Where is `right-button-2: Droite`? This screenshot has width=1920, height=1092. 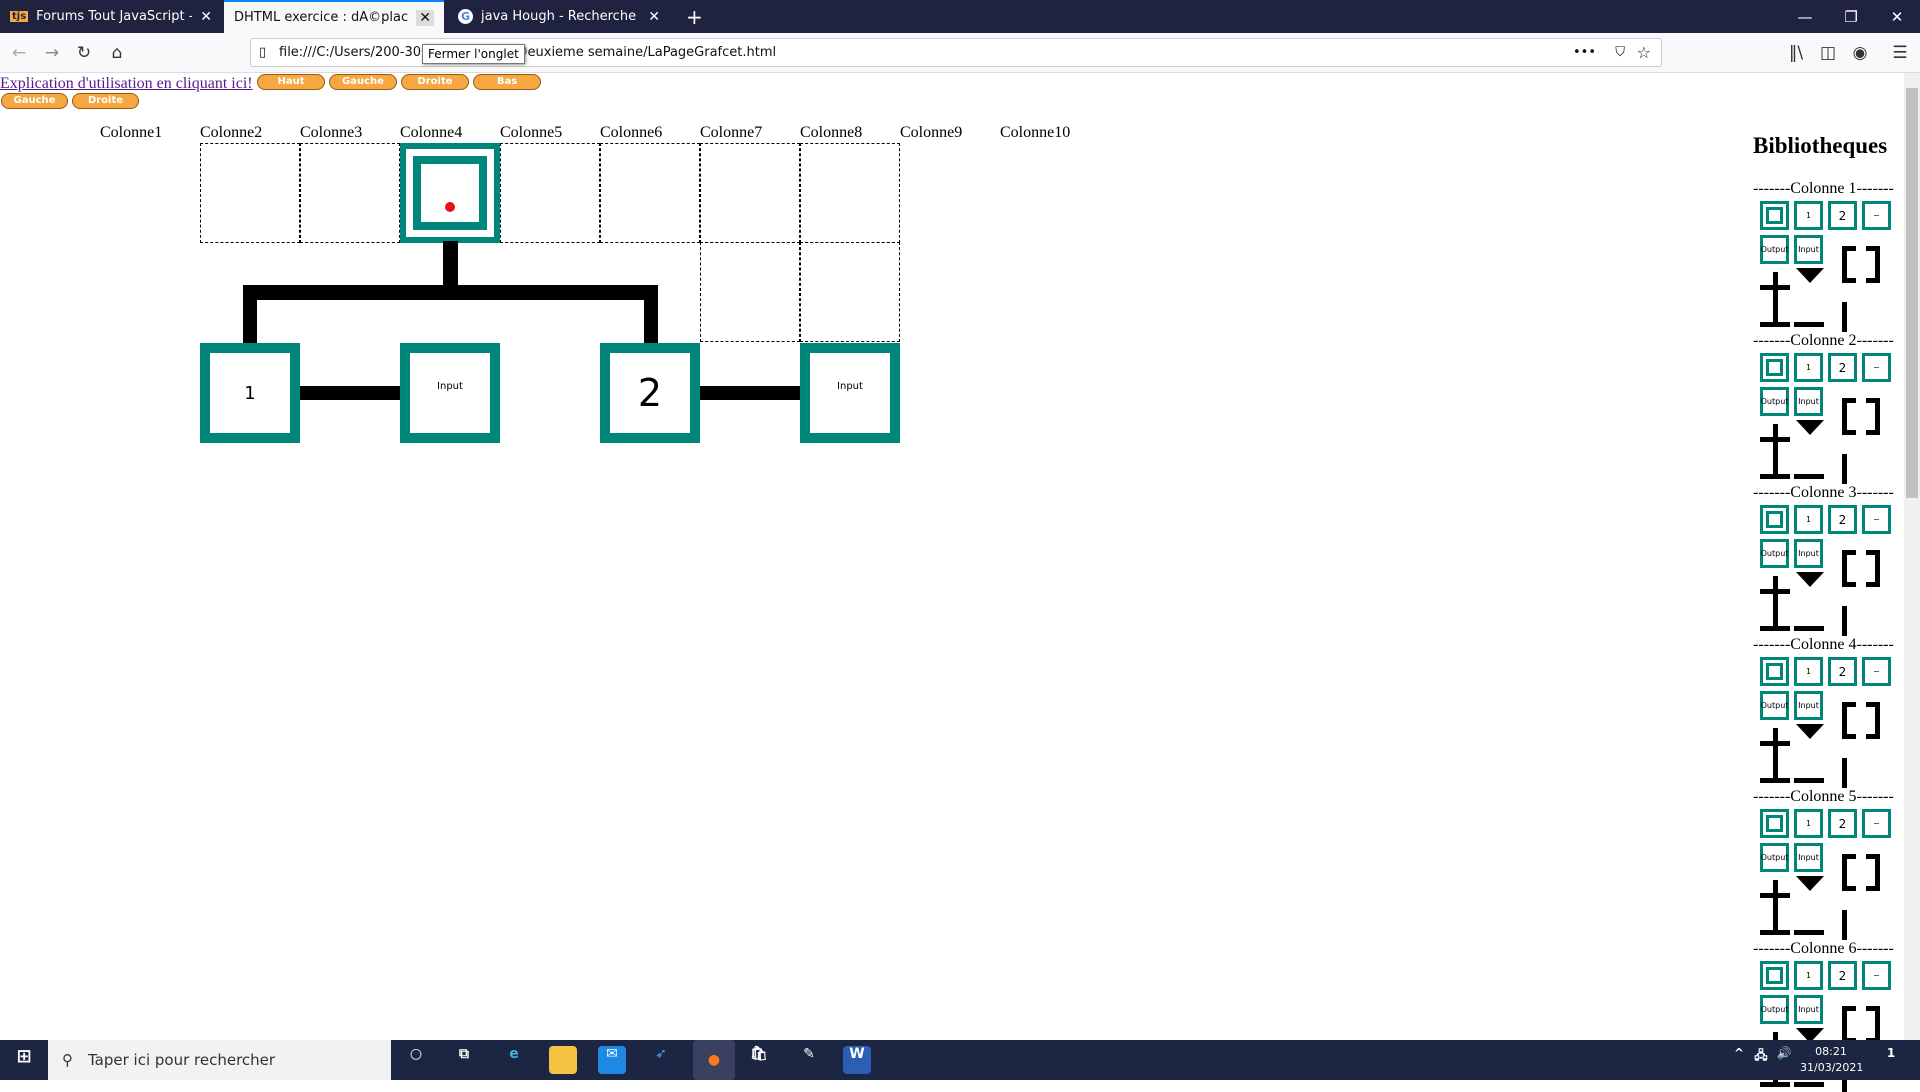 right-button-2: Droite is located at coordinates (105, 101).